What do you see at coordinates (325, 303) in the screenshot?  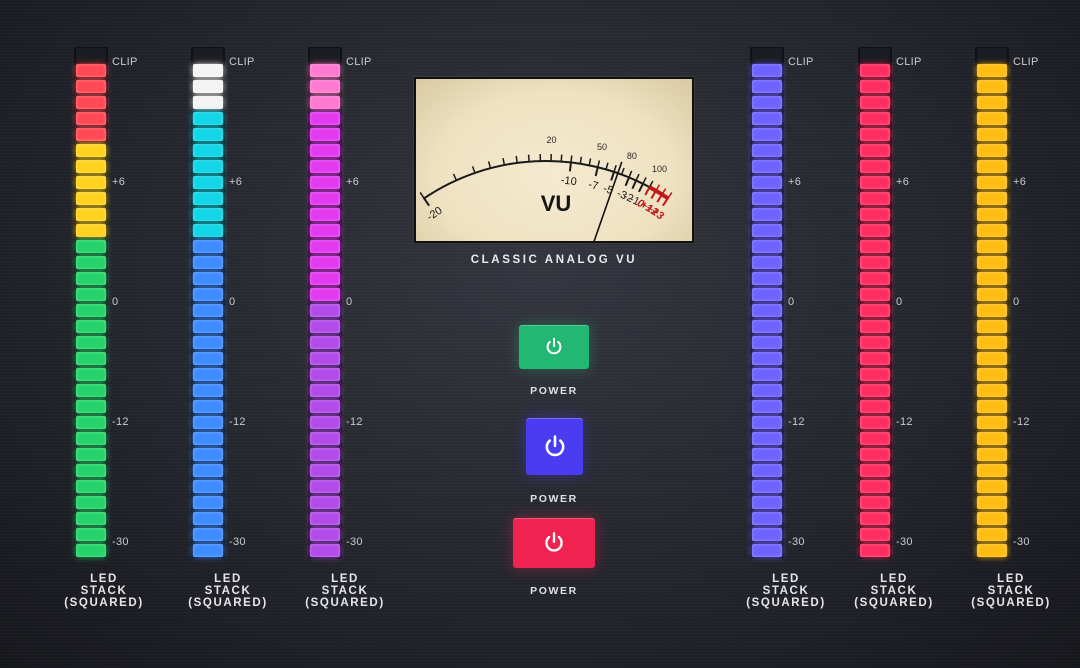 I see `led-bar` at bounding box center [325, 303].